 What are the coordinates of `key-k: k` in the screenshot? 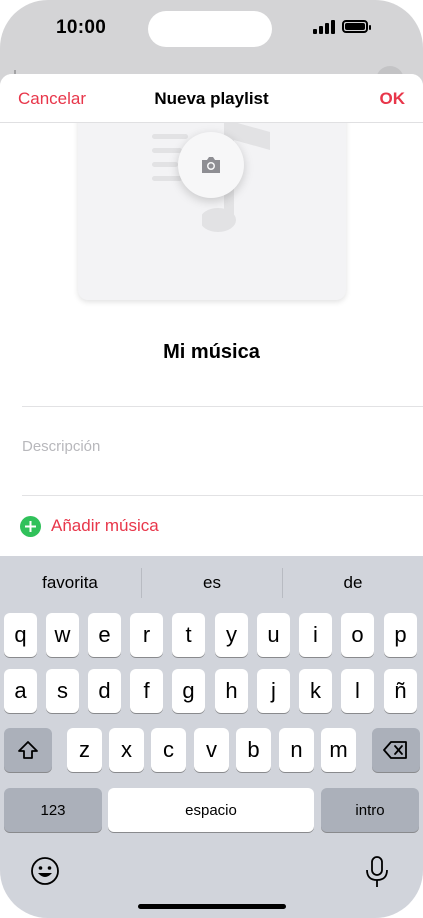 It's located at (315, 691).